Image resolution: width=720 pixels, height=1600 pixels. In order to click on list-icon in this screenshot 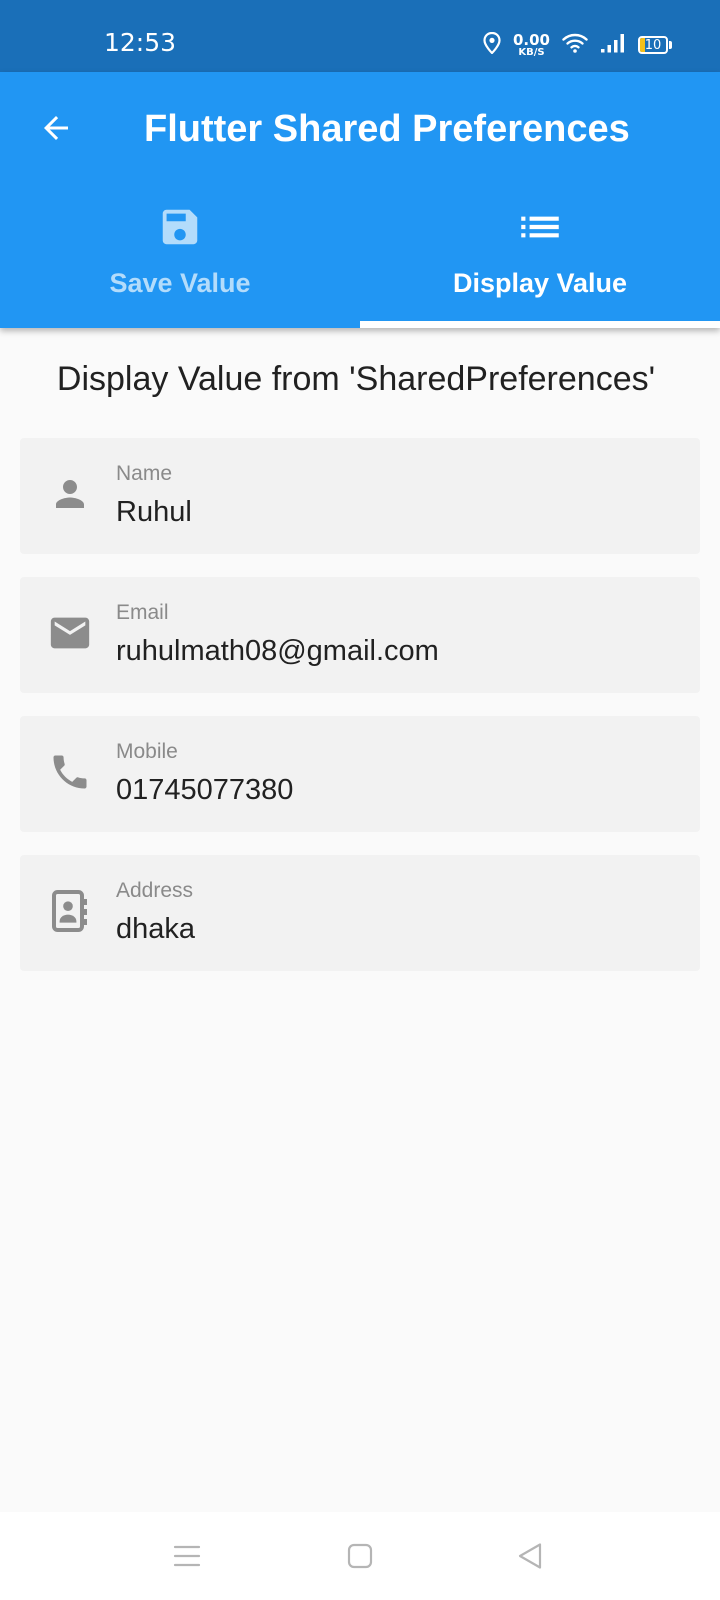, I will do `click(540, 227)`.